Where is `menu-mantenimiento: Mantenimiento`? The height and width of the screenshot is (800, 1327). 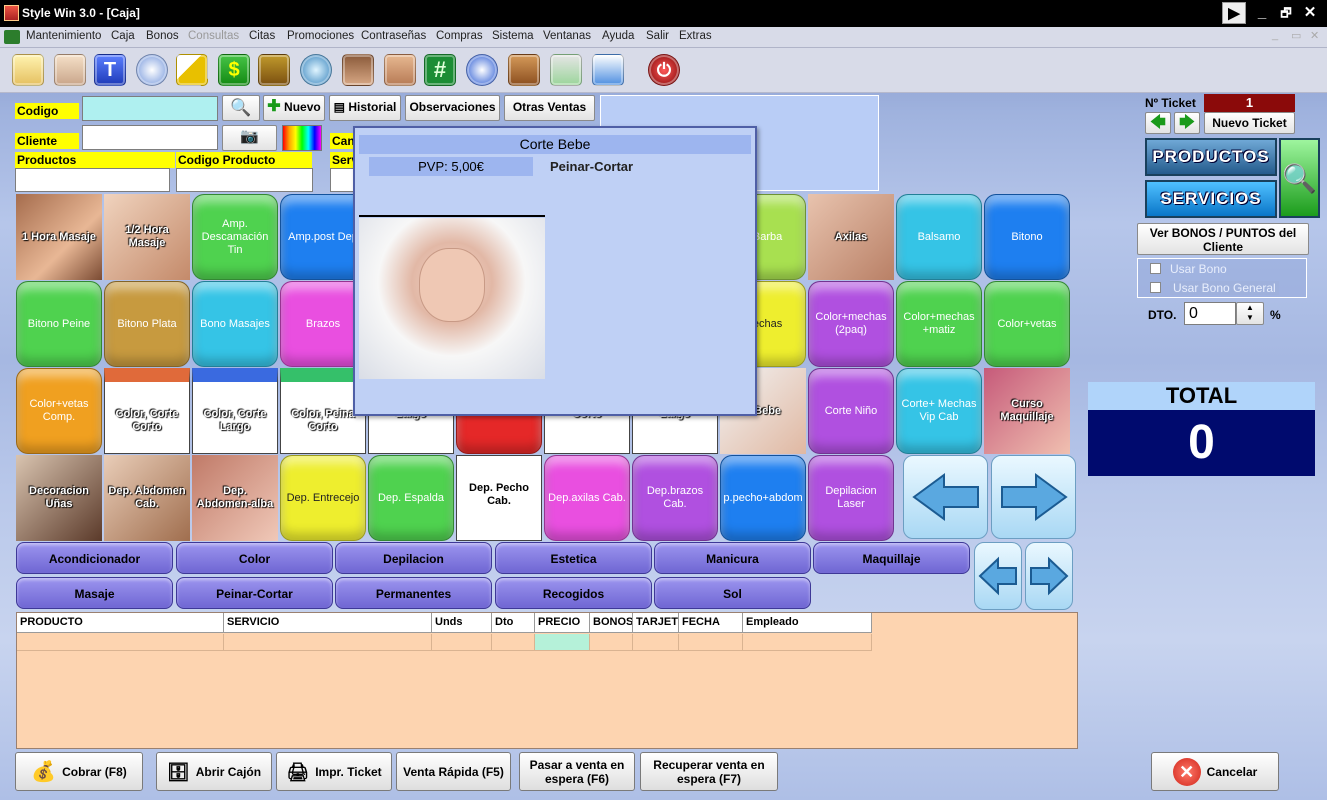
menu-mantenimiento: Mantenimiento is located at coordinates (63, 36).